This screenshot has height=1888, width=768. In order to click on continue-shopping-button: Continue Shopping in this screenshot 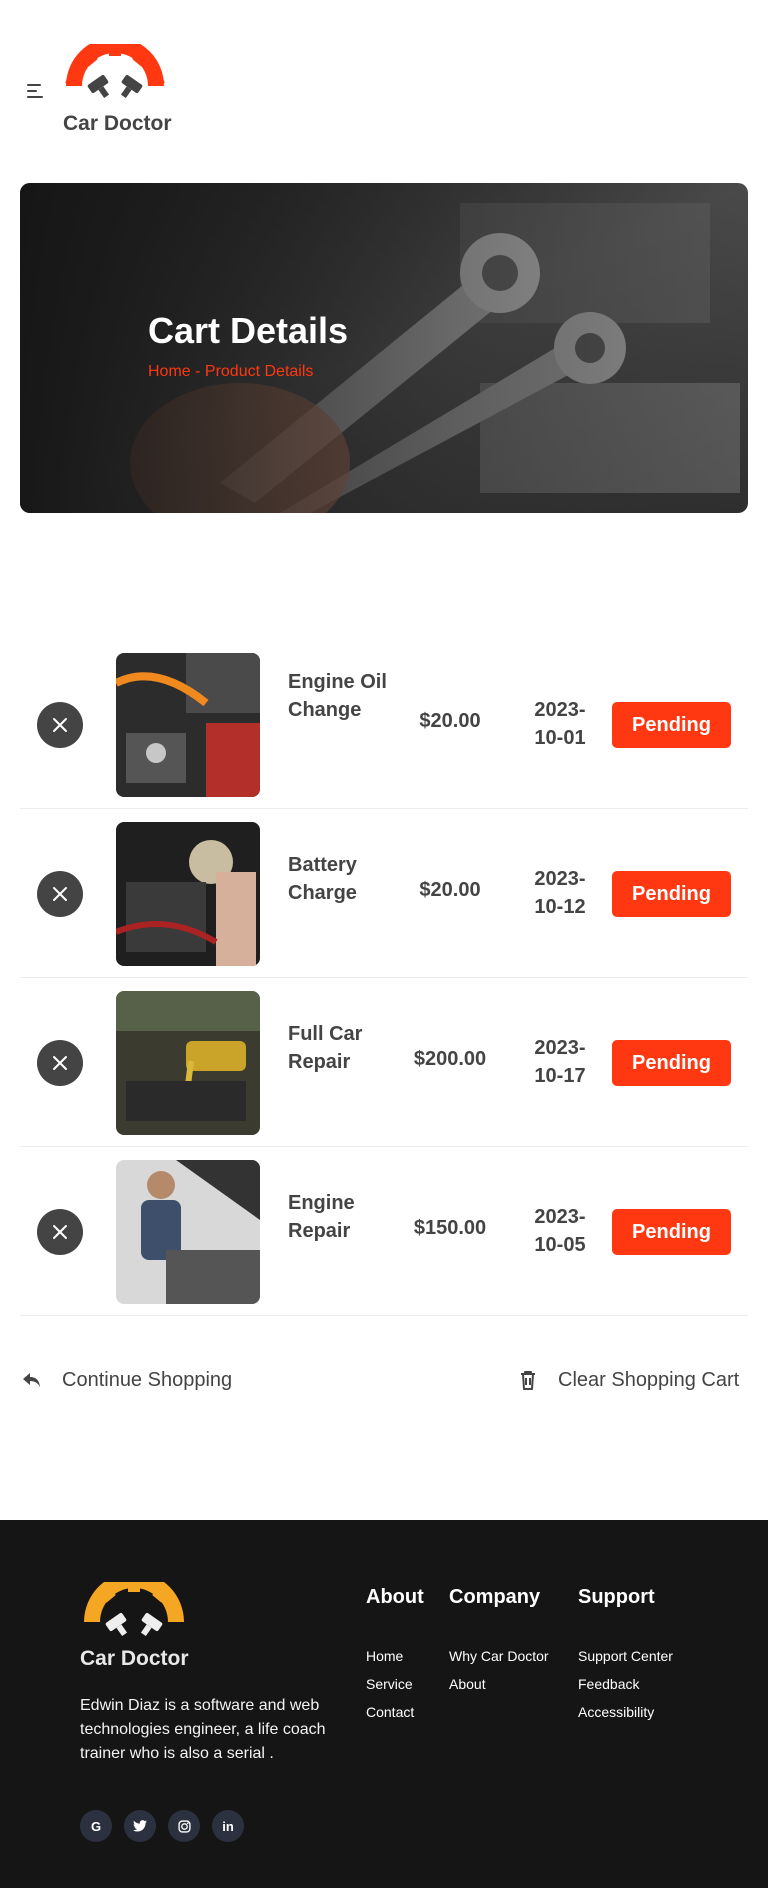, I will do `click(126, 1380)`.